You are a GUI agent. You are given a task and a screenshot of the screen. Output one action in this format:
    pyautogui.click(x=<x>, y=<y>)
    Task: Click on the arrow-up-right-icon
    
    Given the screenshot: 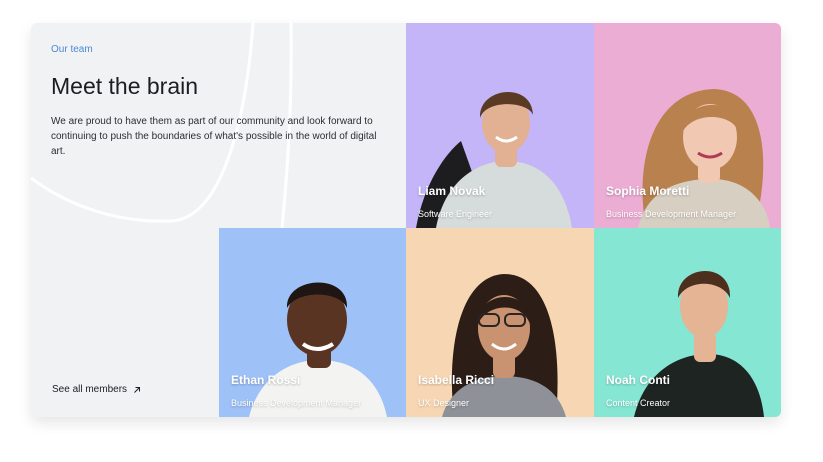 What is the action you would take?
    pyautogui.click(x=137, y=389)
    